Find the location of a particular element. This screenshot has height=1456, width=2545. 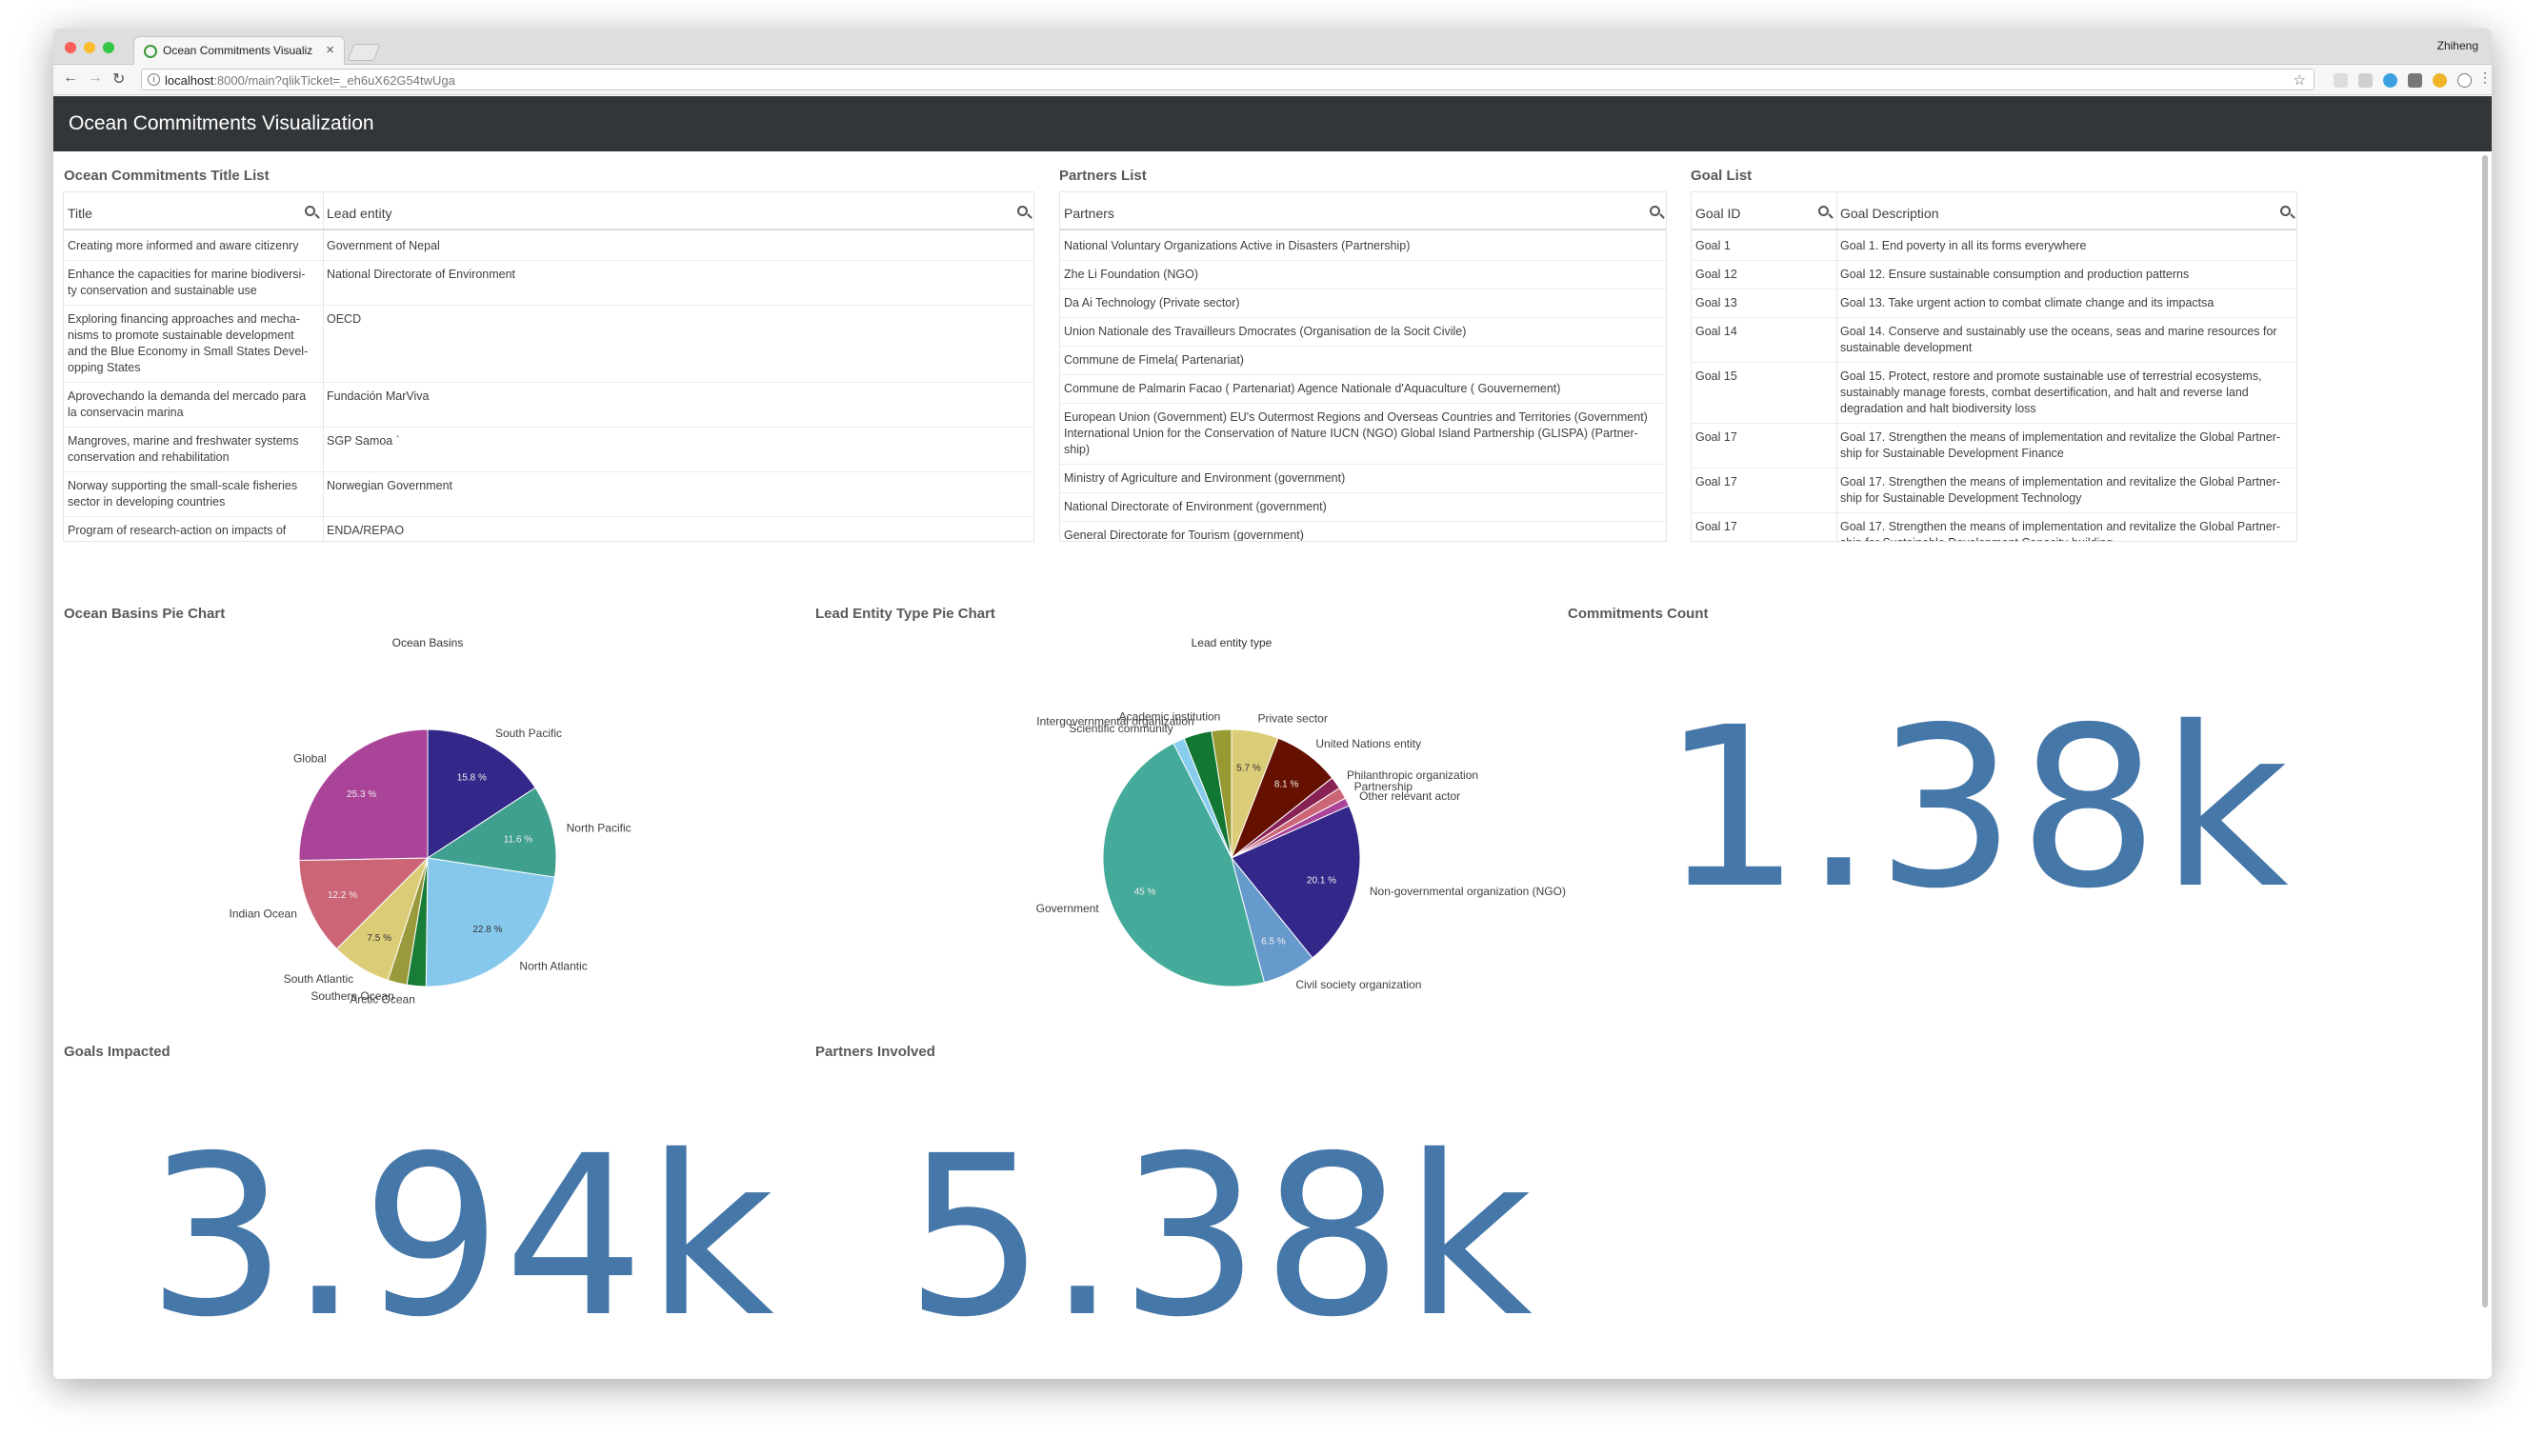

table-cell: Goal 1 is located at coordinates (1762, 250).